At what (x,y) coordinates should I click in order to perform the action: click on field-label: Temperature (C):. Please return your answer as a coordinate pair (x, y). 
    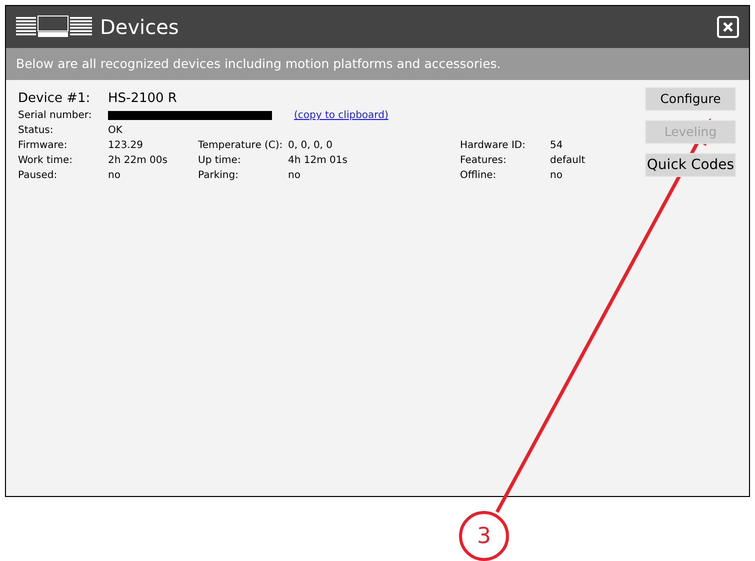
    Looking at the image, I should click on (241, 146).